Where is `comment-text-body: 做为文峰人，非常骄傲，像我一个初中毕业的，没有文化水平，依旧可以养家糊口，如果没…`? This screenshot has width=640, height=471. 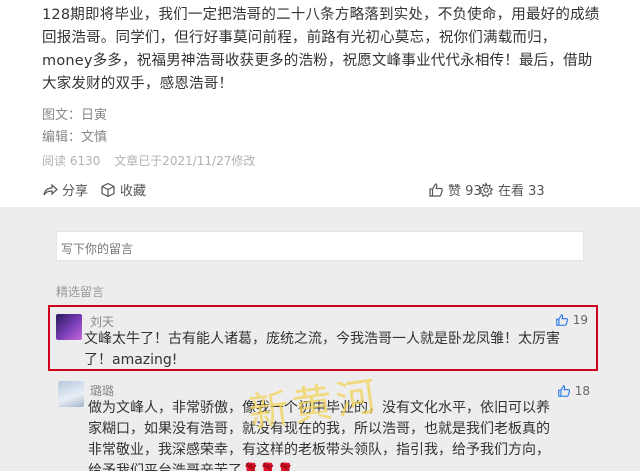
comment-text-body: 做为文峰人，非常骄傲，像我一个初中毕业的，没有文化水平，依旧可以养家糊口，如果没… is located at coordinates (319, 435).